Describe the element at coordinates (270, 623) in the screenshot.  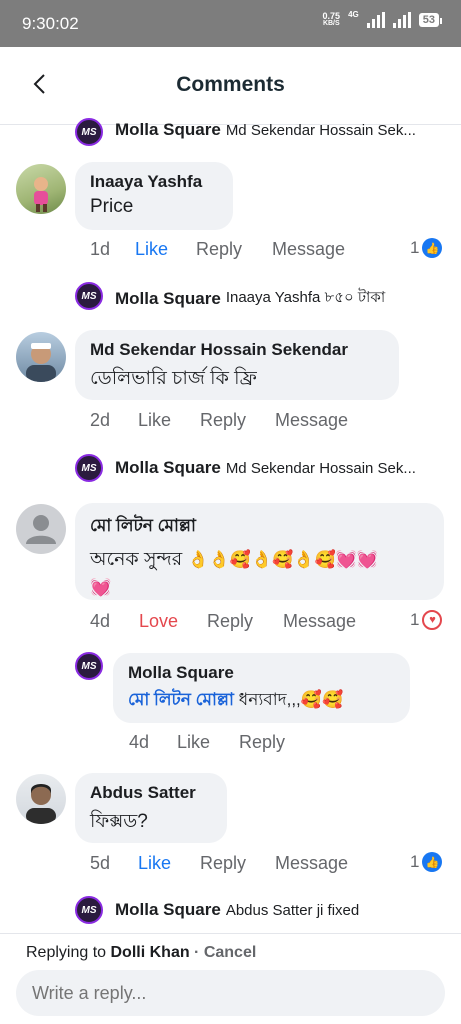
I see `comment-actions: 4d Love Reply Message` at that location.